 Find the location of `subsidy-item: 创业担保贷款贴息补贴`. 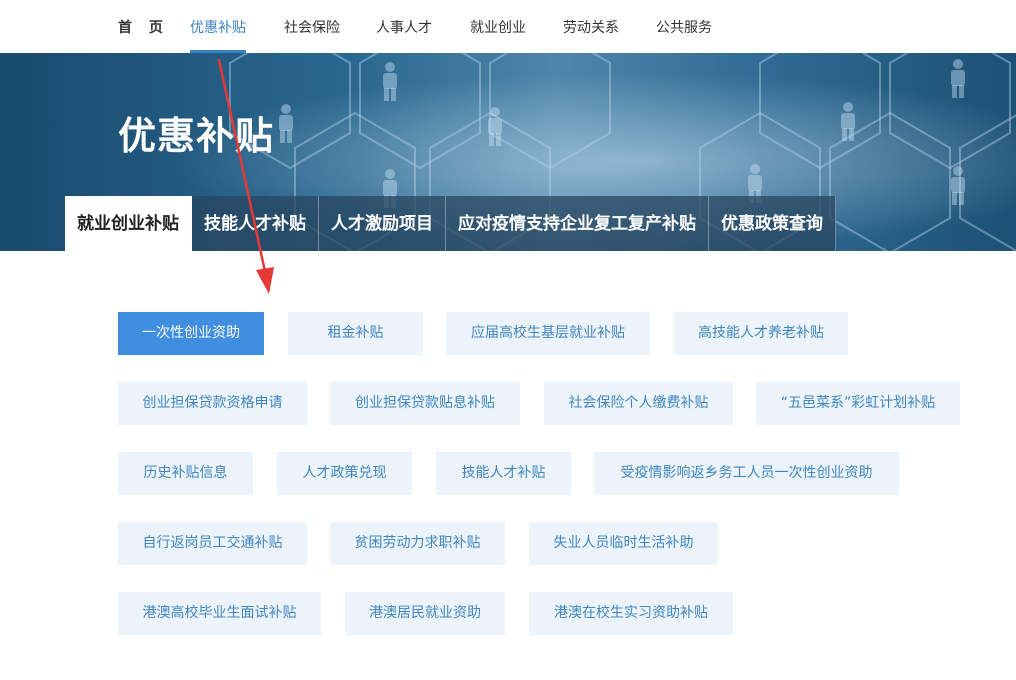

subsidy-item: 创业担保贷款贴息补贴 is located at coordinates (425, 403).